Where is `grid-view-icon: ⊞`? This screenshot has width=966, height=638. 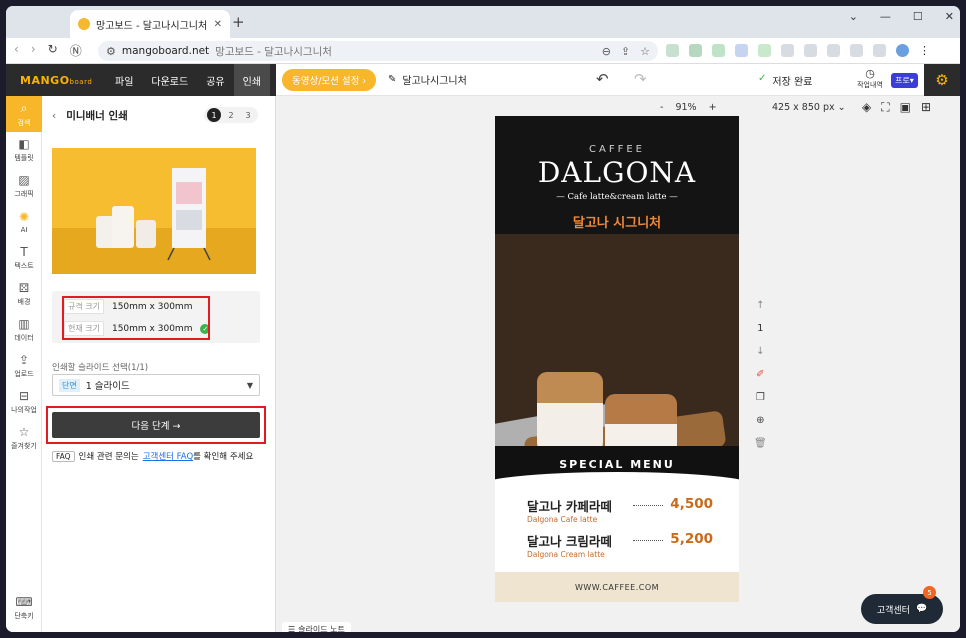
grid-view-icon: ⊞ is located at coordinates (926, 107).